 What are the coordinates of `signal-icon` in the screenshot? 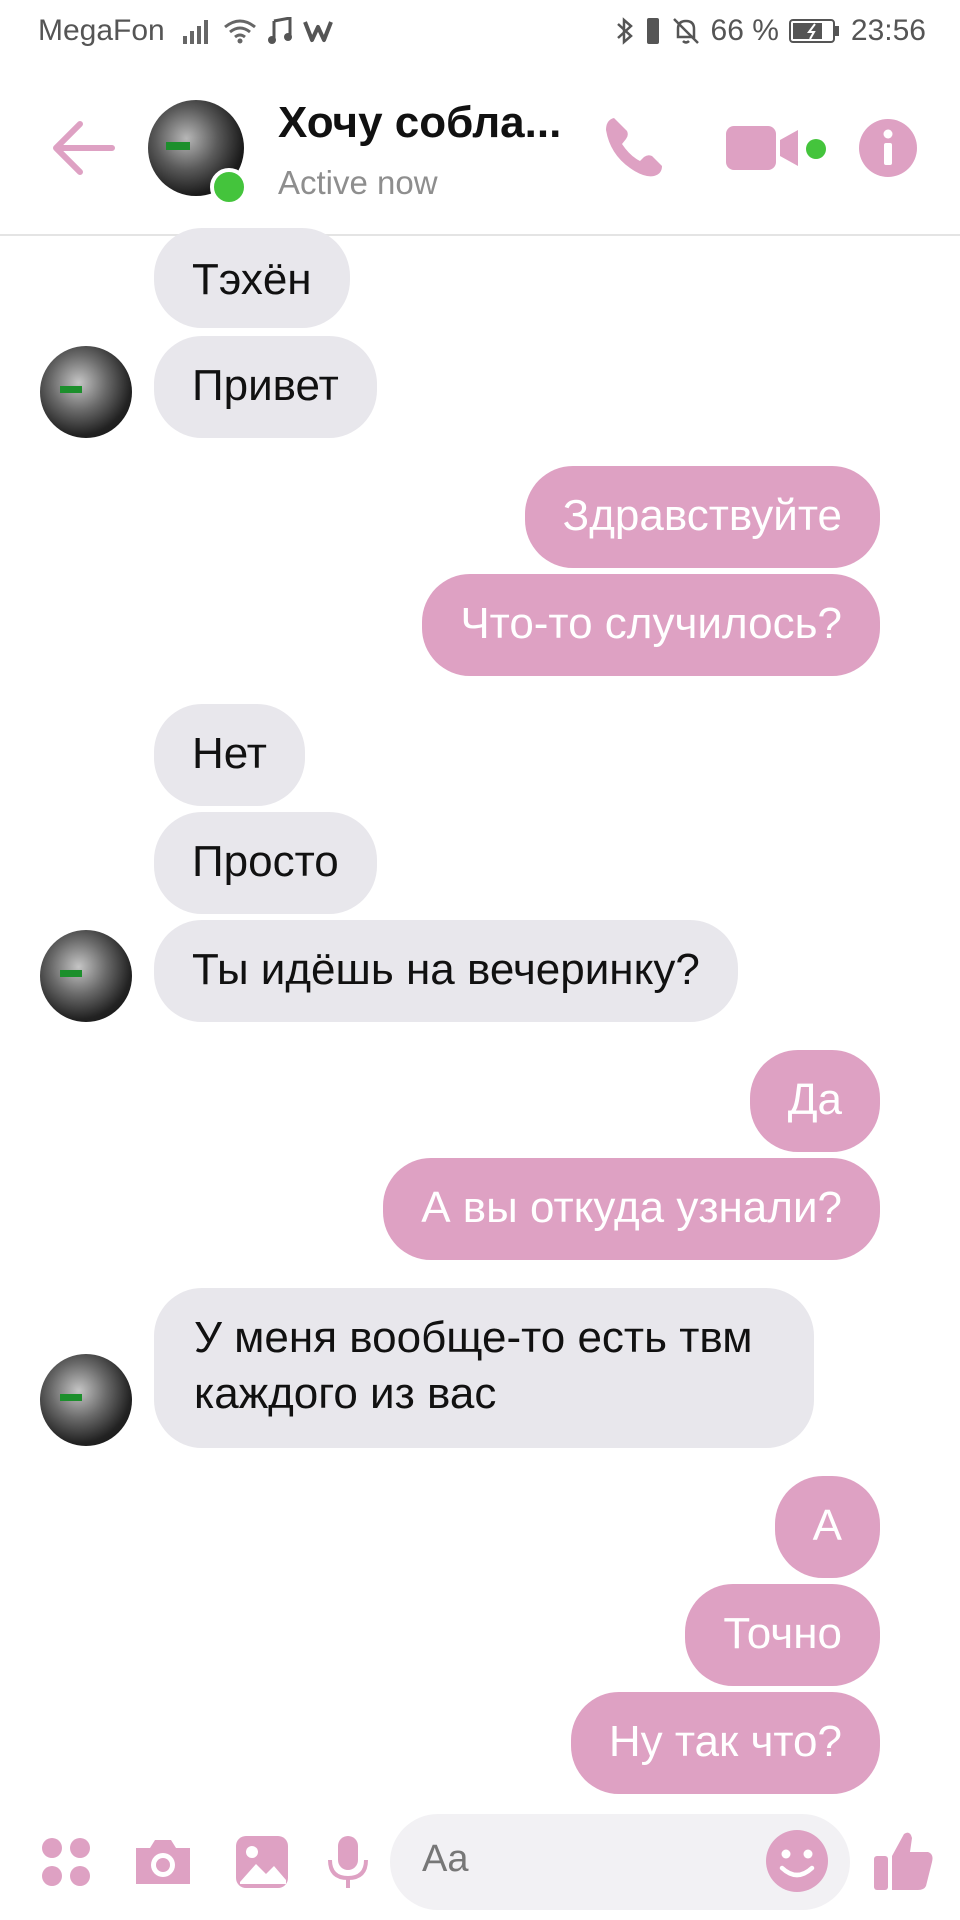 It's located at (195, 32).